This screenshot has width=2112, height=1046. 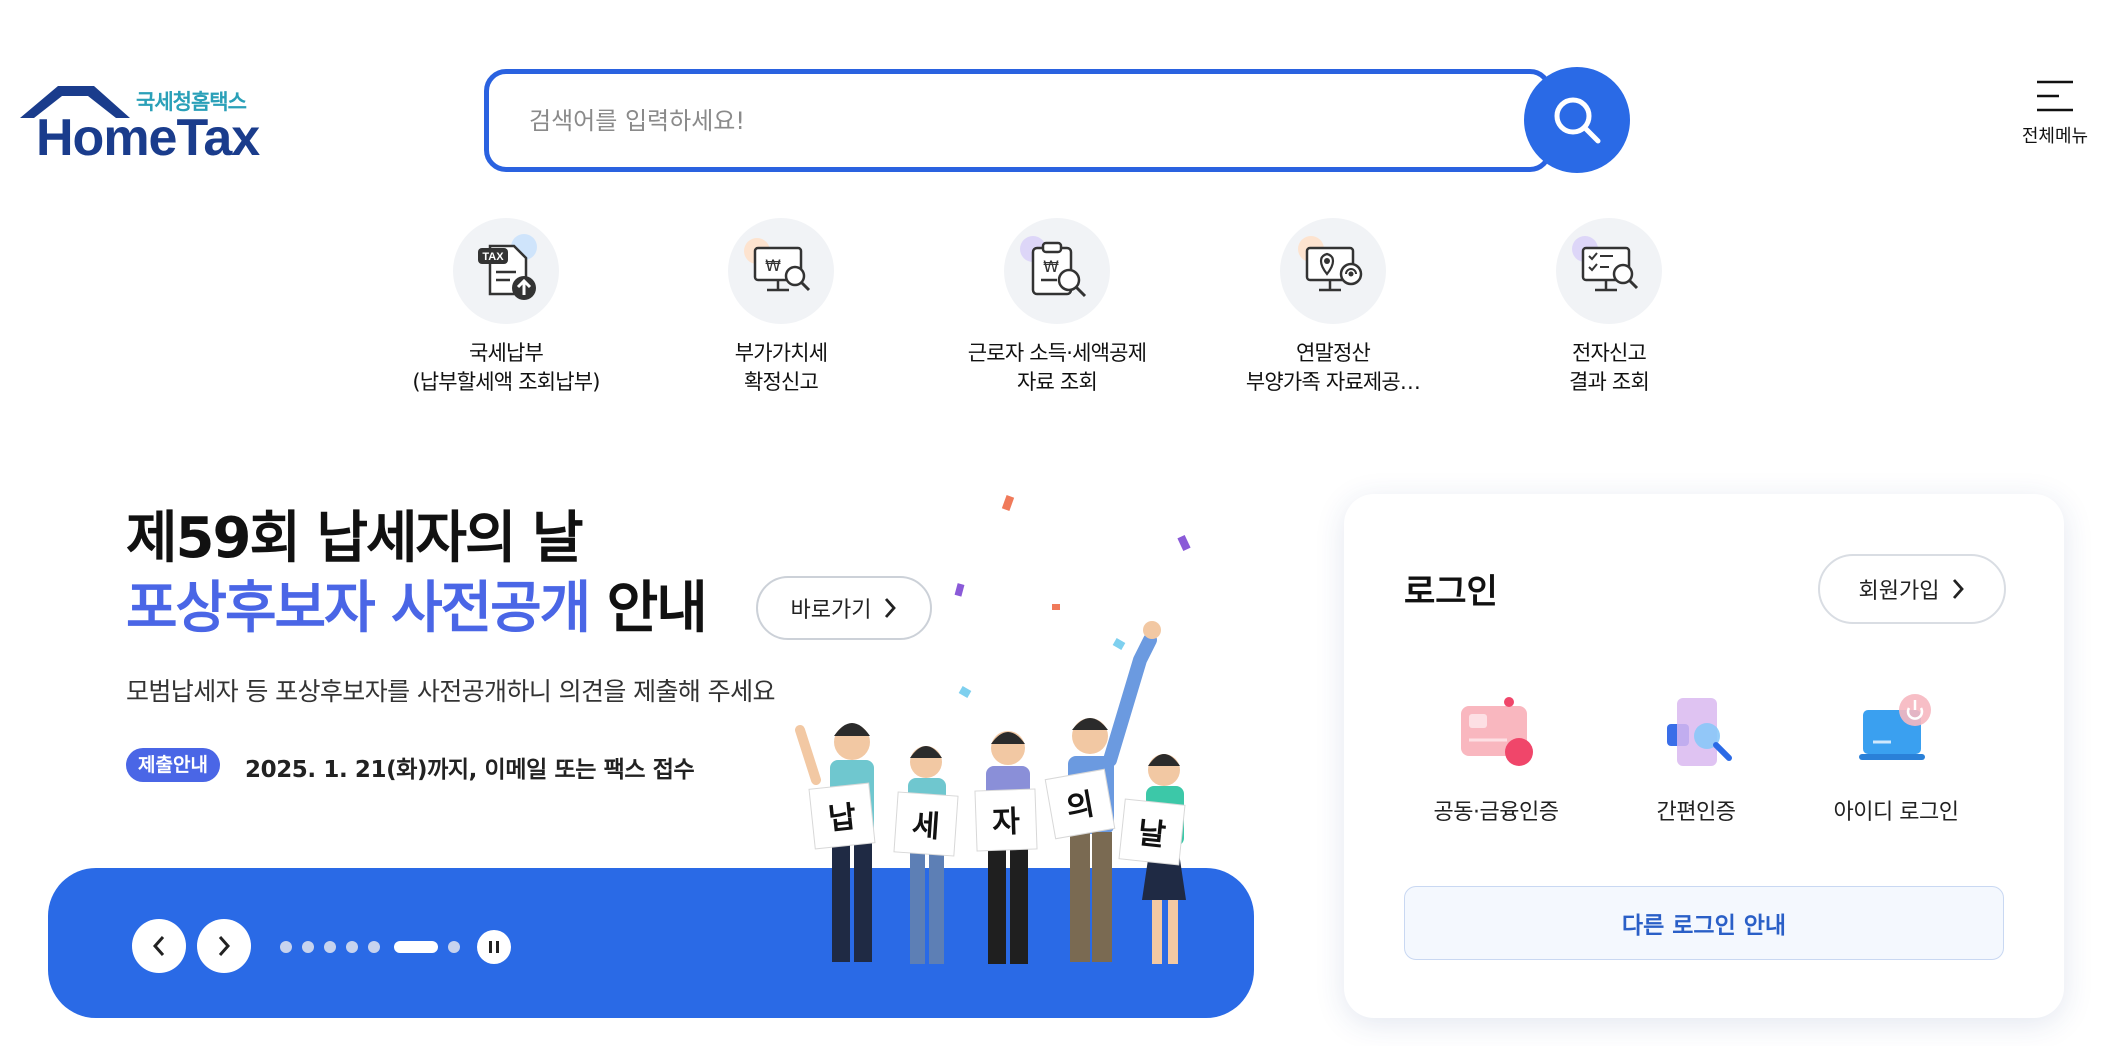 What do you see at coordinates (1899, 591) in the screenshot?
I see `join-label: 회원가입` at bounding box center [1899, 591].